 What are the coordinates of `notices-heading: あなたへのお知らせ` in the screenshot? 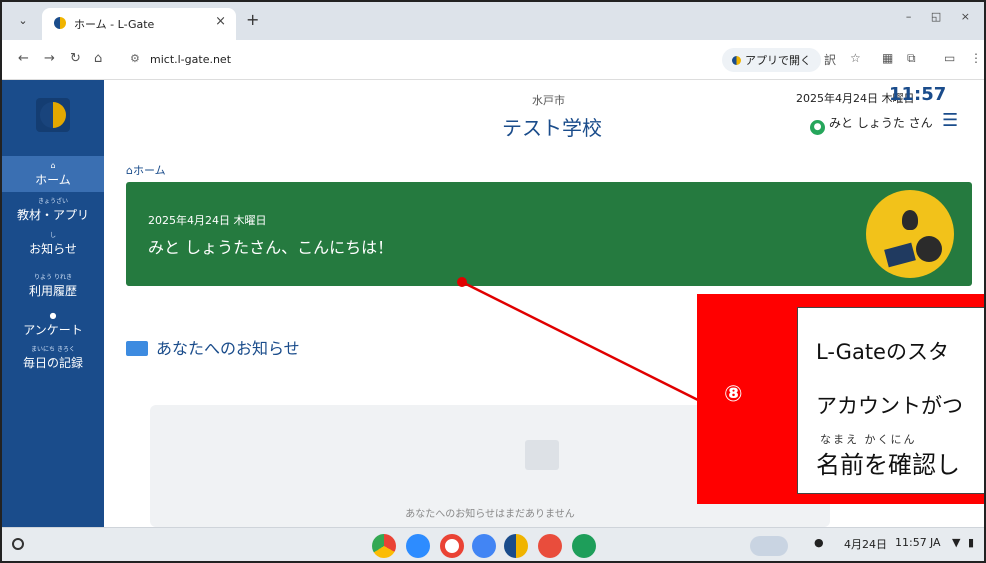 It's located at (213, 347).